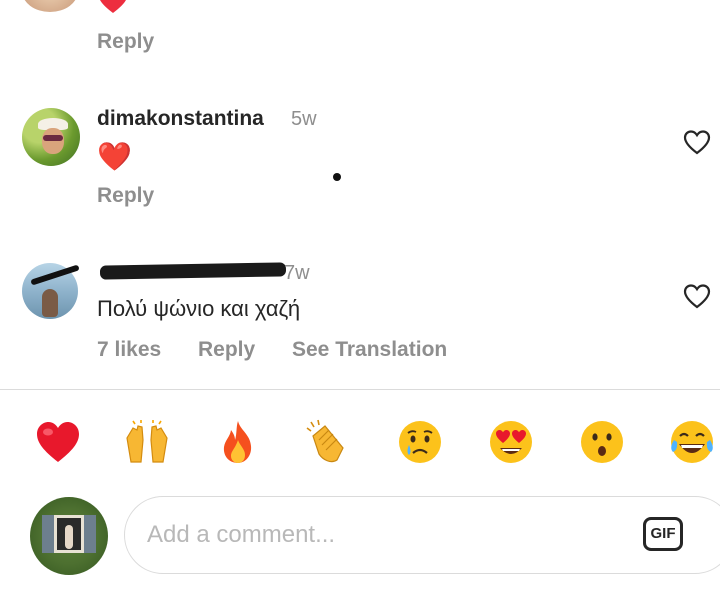 Image resolution: width=720 pixels, height=598 pixels. What do you see at coordinates (369, 350) in the screenshot?
I see `see-translation-button: See Translation` at bounding box center [369, 350].